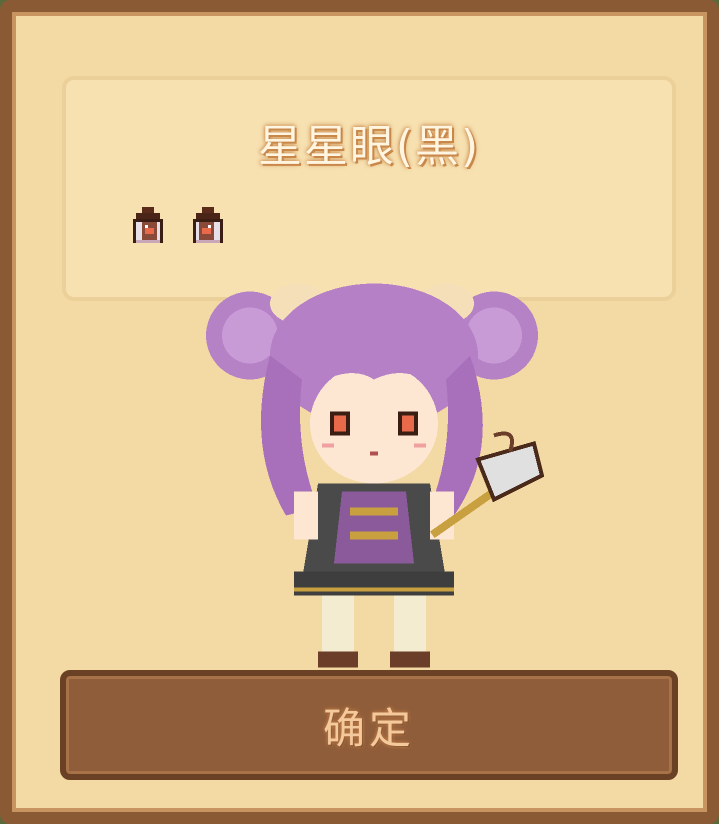 Image resolution: width=719 pixels, height=824 pixels. What do you see at coordinates (368, 728) in the screenshot?
I see `confirm-label: 确定` at bounding box center [368, 728].